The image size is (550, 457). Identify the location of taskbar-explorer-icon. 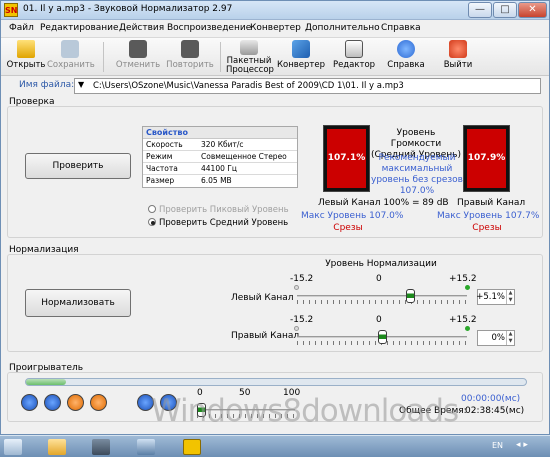
(57, 447).